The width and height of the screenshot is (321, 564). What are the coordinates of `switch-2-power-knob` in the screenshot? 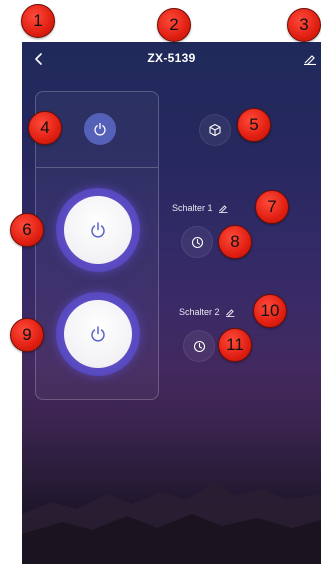 It's located at (98, 334).